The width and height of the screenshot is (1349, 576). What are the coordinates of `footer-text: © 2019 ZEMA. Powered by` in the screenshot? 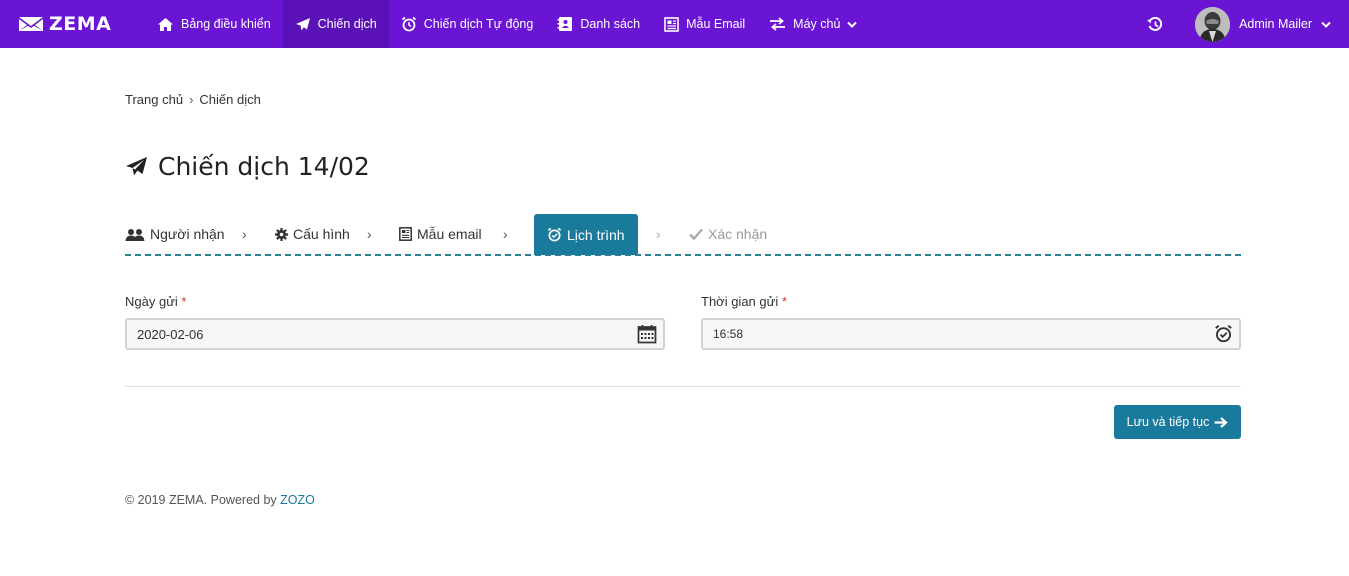 It's located at (201, 500).